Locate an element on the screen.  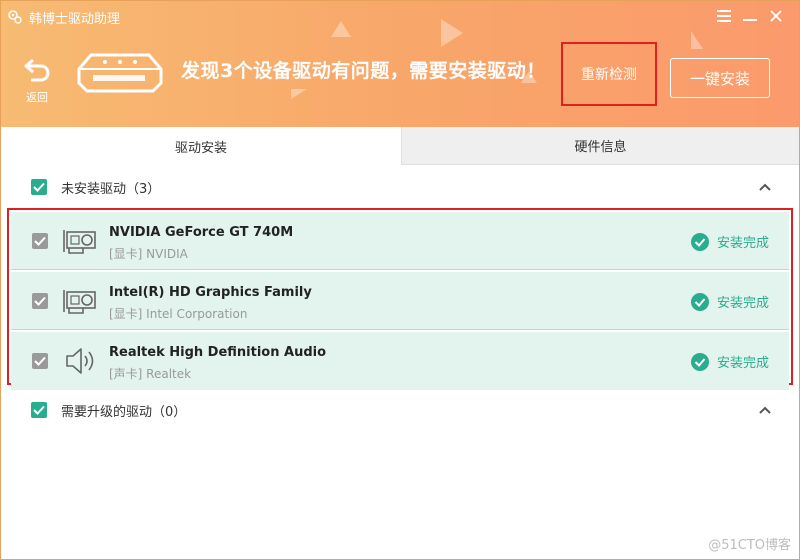
router-device-icon is located at coordinates (120, 73).